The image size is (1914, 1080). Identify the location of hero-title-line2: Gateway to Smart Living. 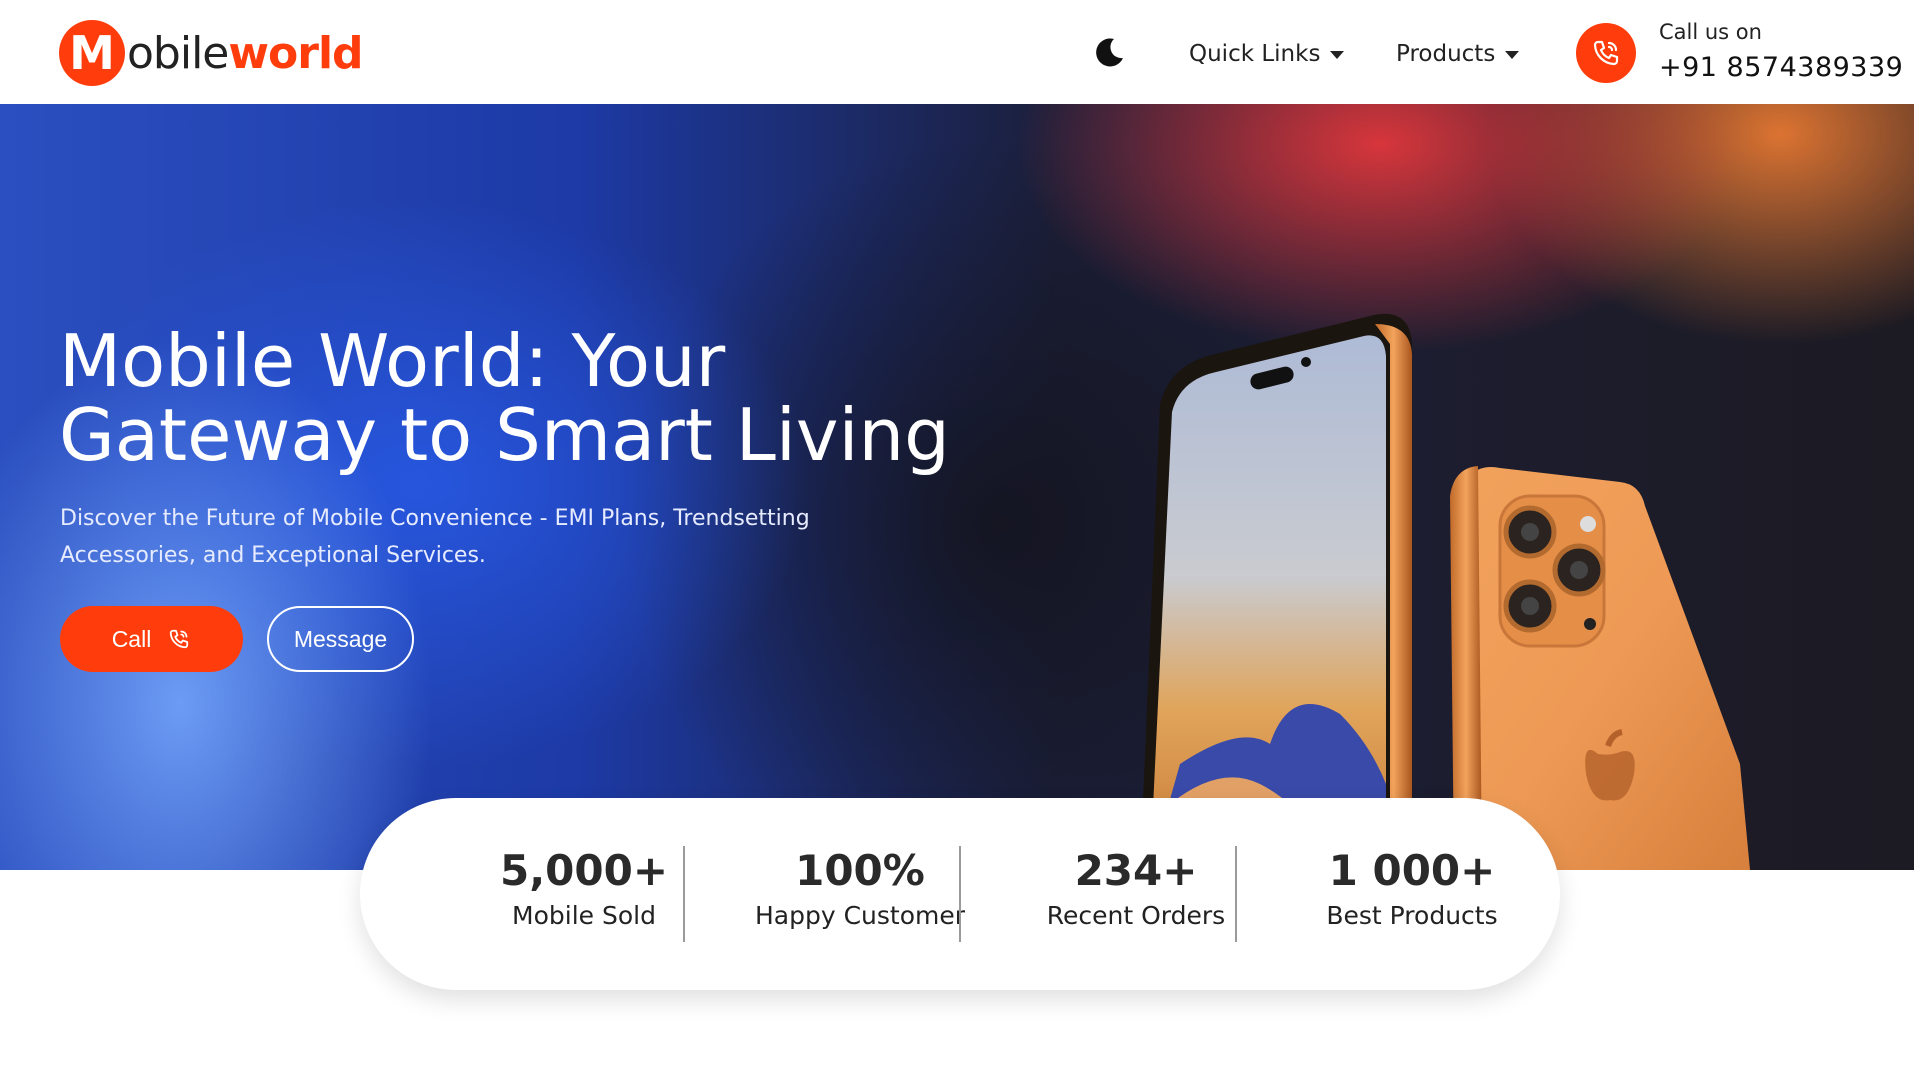
(504, 435).